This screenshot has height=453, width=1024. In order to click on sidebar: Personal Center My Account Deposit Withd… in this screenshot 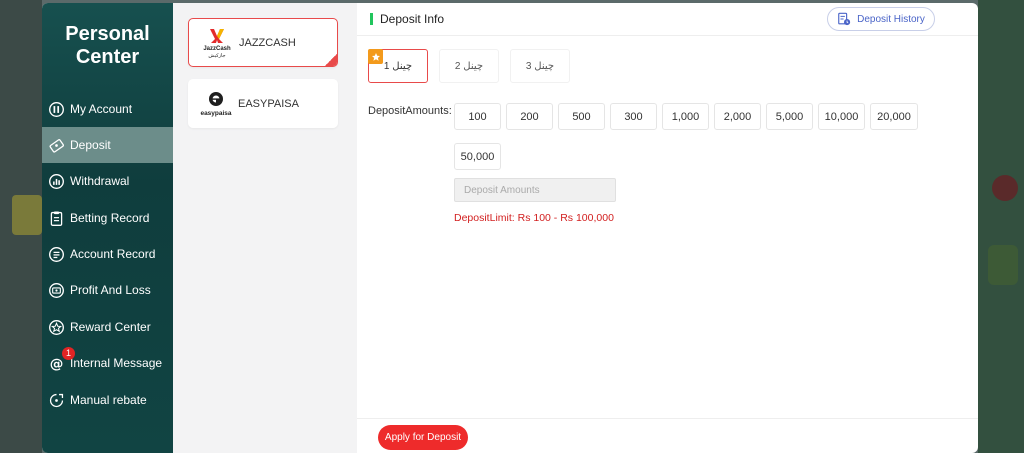, I will do `click(107, 228)`.